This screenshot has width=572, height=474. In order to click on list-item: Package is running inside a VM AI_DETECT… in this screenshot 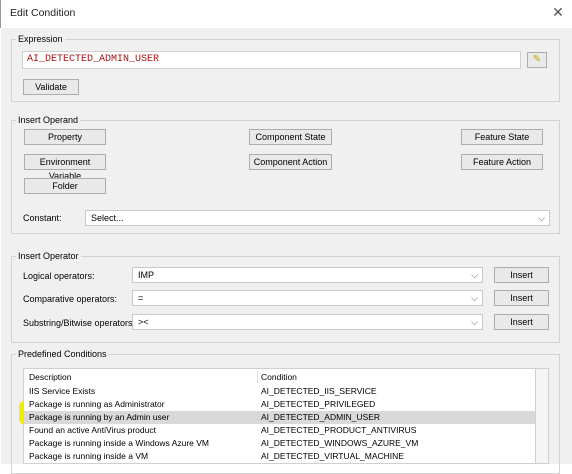, I will do `click(279, 456)`.